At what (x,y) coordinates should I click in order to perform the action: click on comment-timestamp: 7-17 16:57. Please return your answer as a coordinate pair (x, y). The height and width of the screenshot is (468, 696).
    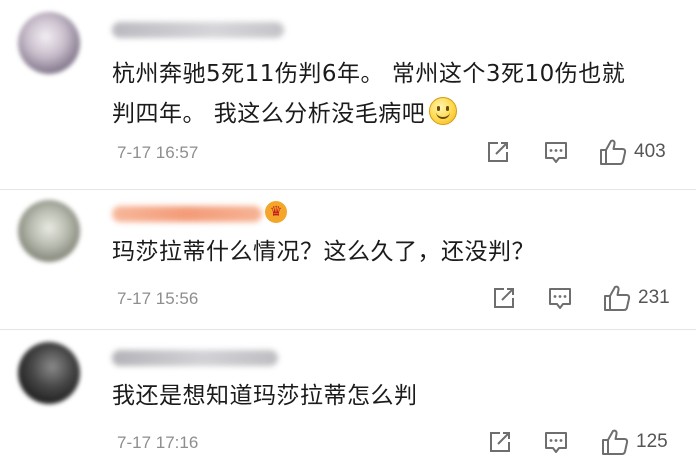
    Looking at the image, I should click on (158, 152).